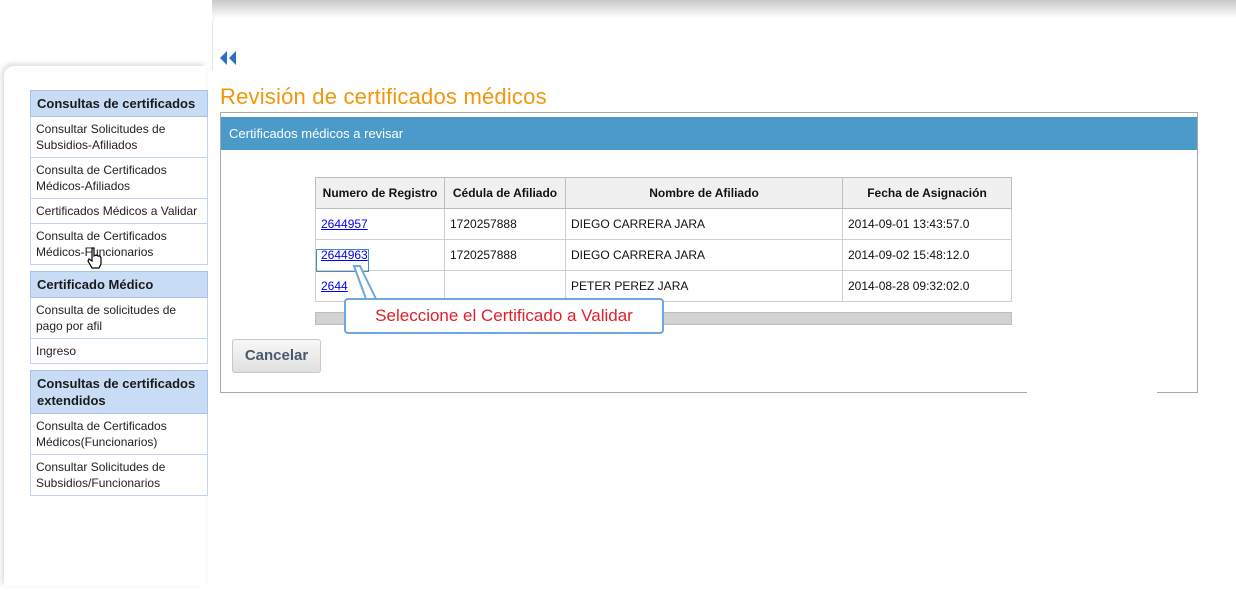  Describe the element at coordinates (1092, 389) in the screenshot. I see `panel-border-gap` at that location.